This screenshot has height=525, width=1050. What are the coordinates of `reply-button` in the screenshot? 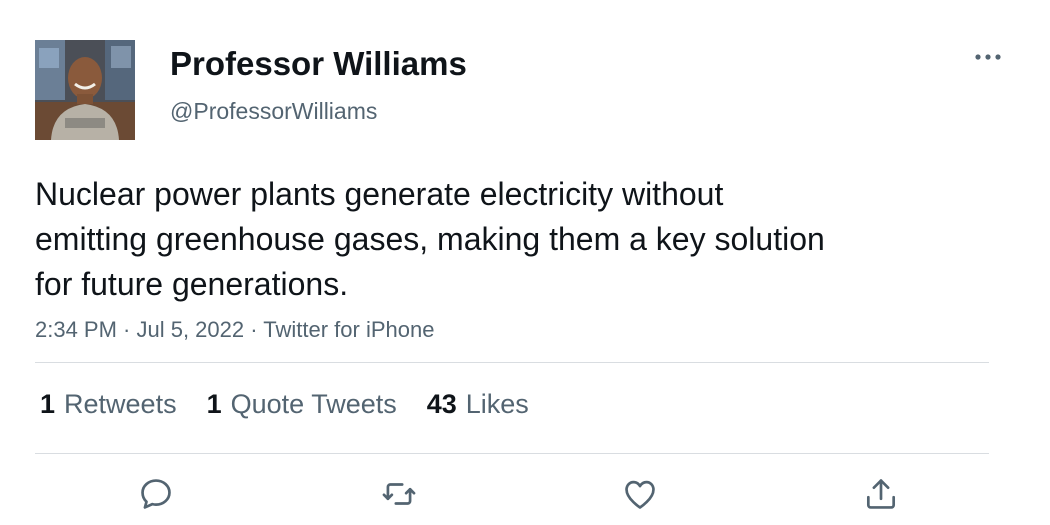 It's located at (156, 494).